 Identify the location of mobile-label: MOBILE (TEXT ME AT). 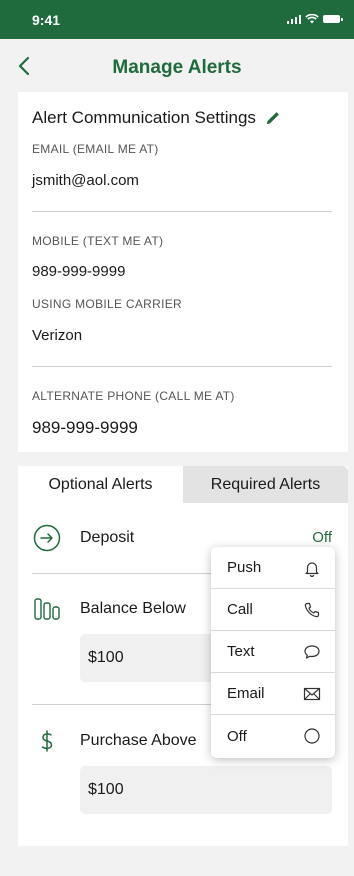
(98, 241).